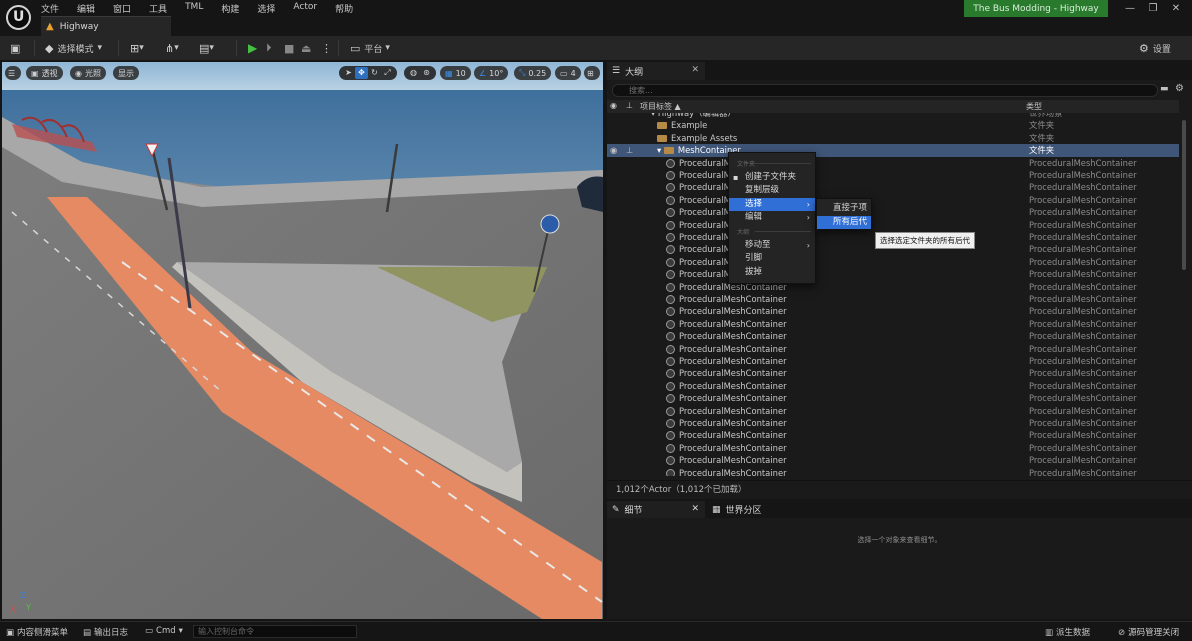 Image resolution: width=1192 pixels, height=641 pixels. Describe the element at coordinates (289, 48) in the screenshot. I see `stop-button: ■` at that location.